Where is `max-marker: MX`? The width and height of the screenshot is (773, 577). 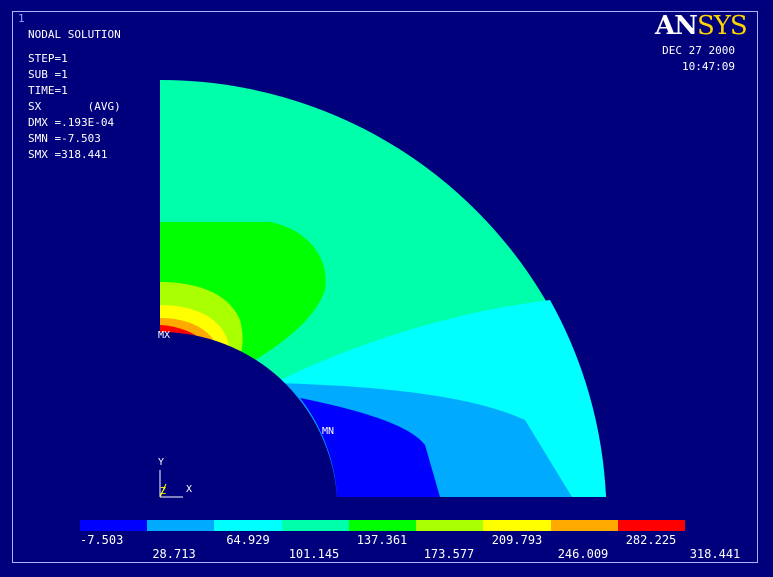 max-marker: MX is located at coordinates (164, 335).